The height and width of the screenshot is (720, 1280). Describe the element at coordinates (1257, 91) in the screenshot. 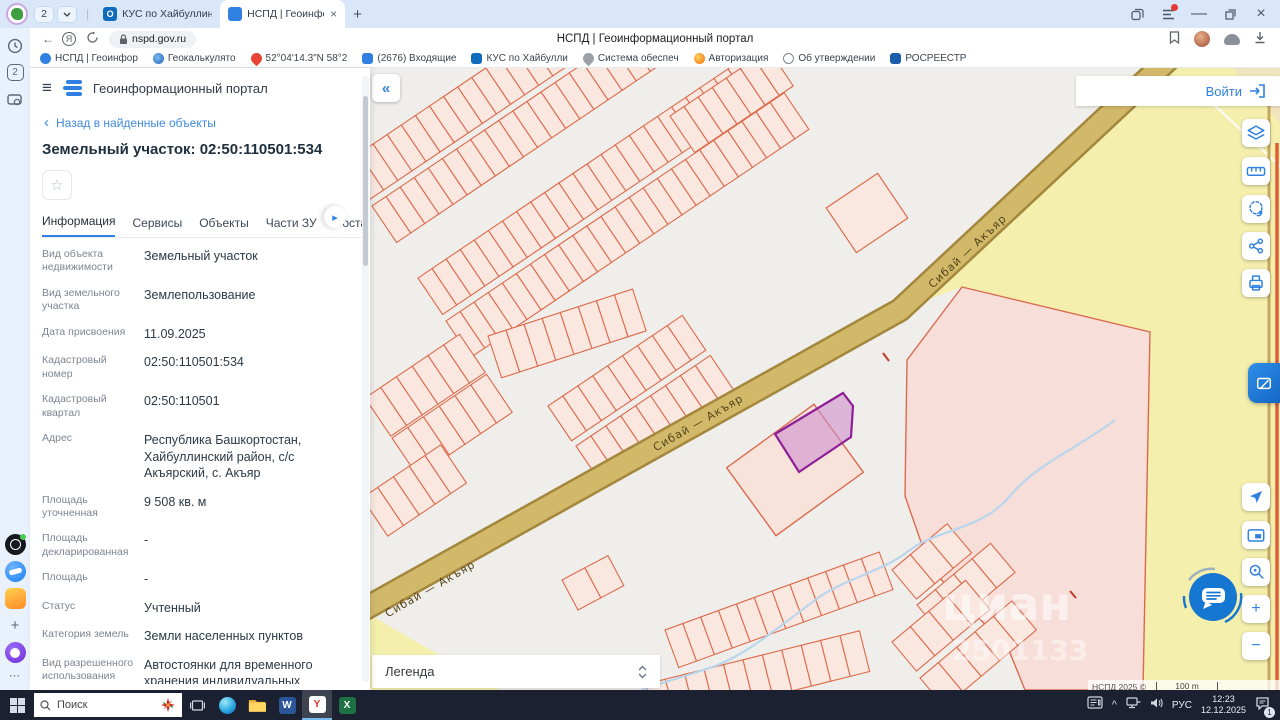

I see `login-icon` at that location.